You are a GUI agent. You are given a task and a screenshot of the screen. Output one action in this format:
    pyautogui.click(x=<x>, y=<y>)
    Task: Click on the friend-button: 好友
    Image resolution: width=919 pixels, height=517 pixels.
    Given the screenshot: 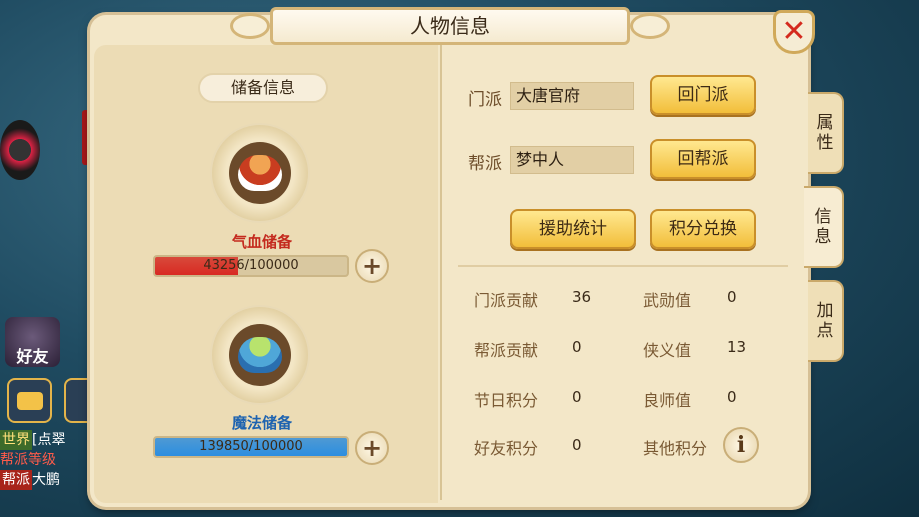 What is the action you would take?
    pyautogui.click(x=32, y=342)
    